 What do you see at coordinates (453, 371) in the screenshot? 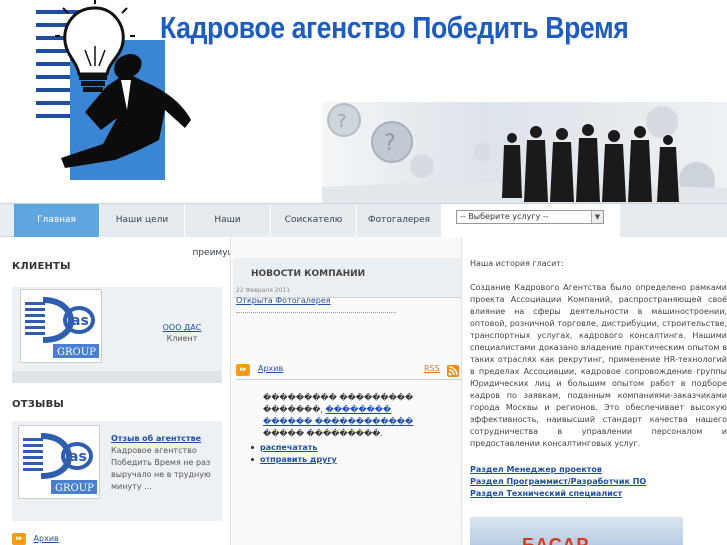
I see `rss-icon` at bounding box center [453, 371].